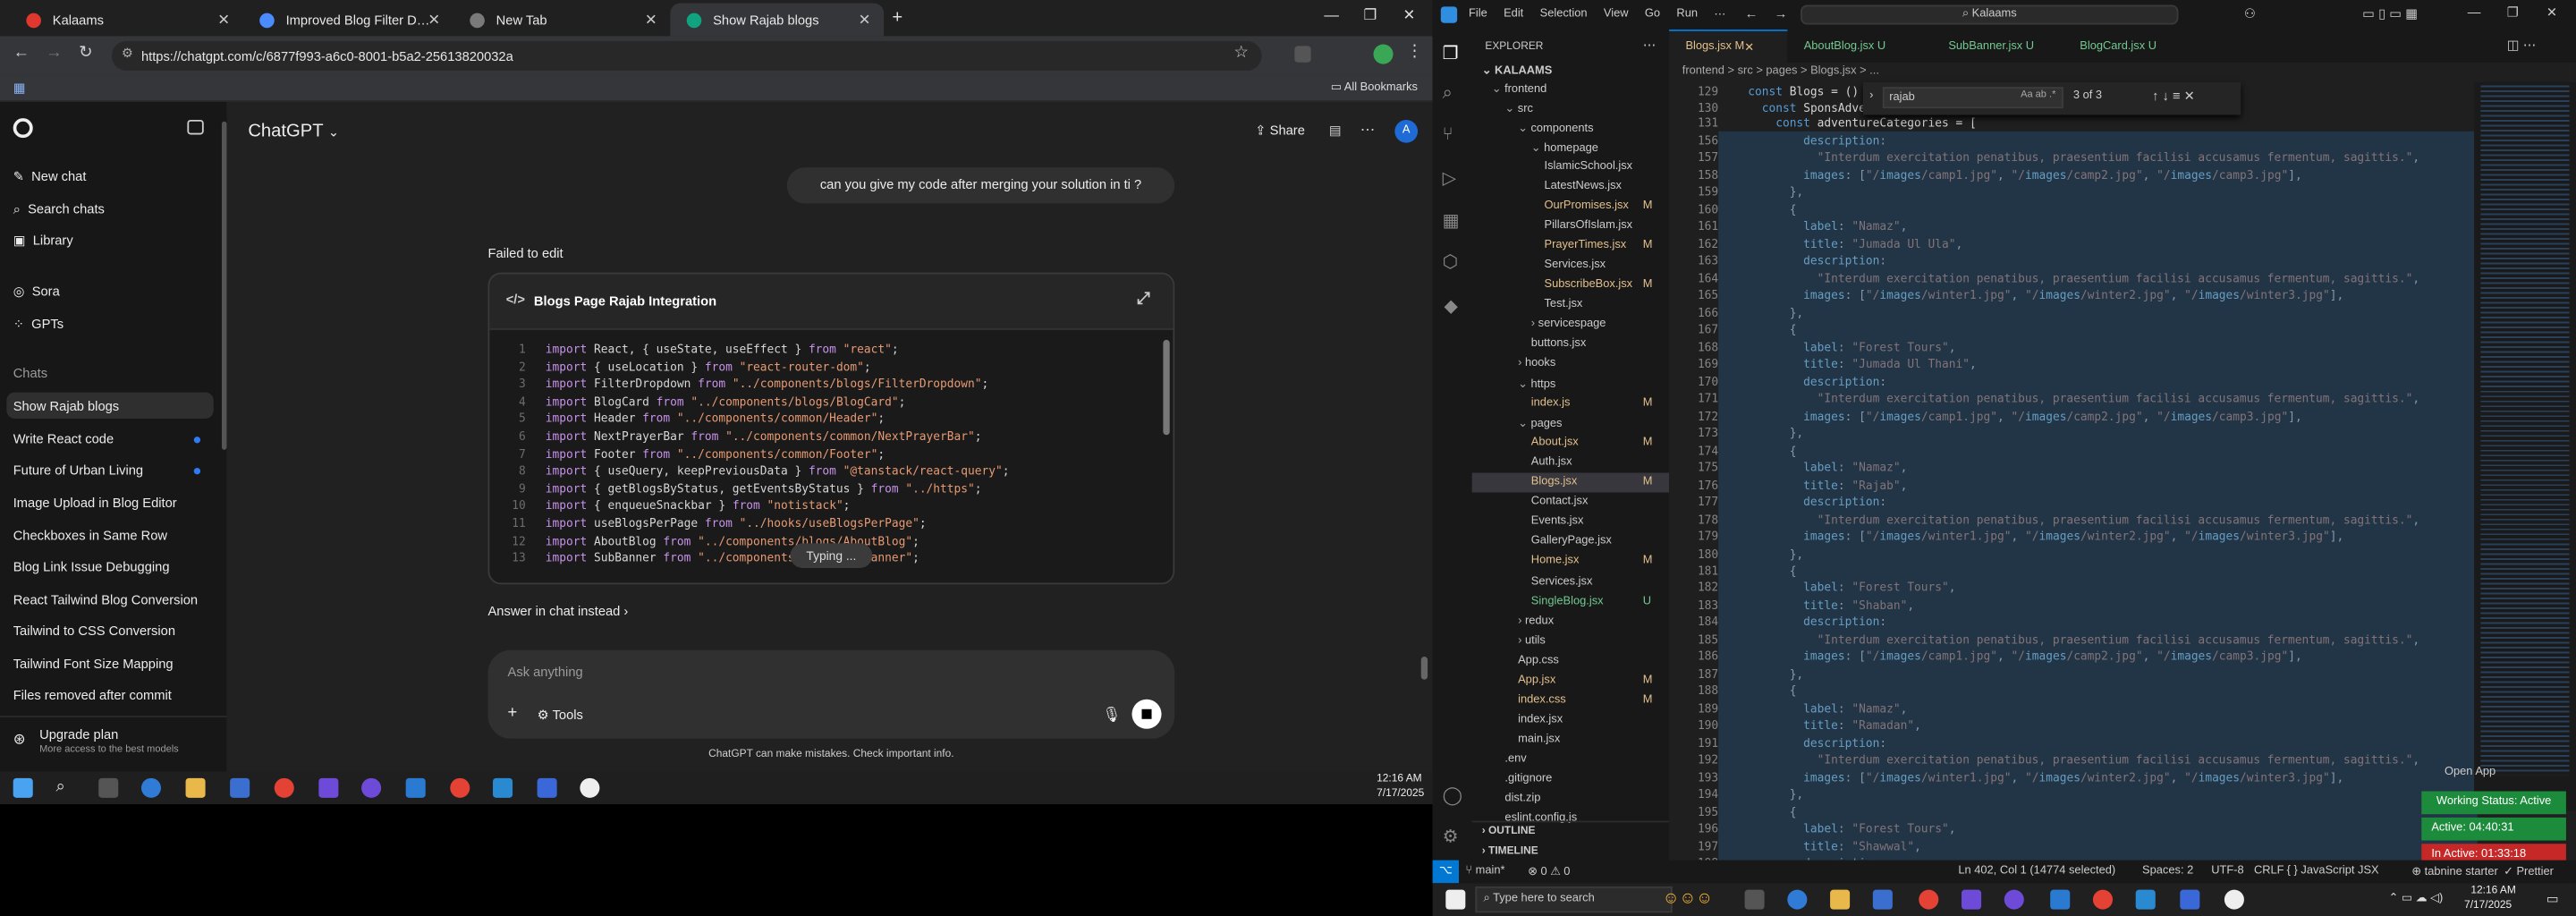 This screenshot has width=2576, height=916. Describe the element at coordinates (2525, 446) in the screenshot. I see `minimap` at that location.